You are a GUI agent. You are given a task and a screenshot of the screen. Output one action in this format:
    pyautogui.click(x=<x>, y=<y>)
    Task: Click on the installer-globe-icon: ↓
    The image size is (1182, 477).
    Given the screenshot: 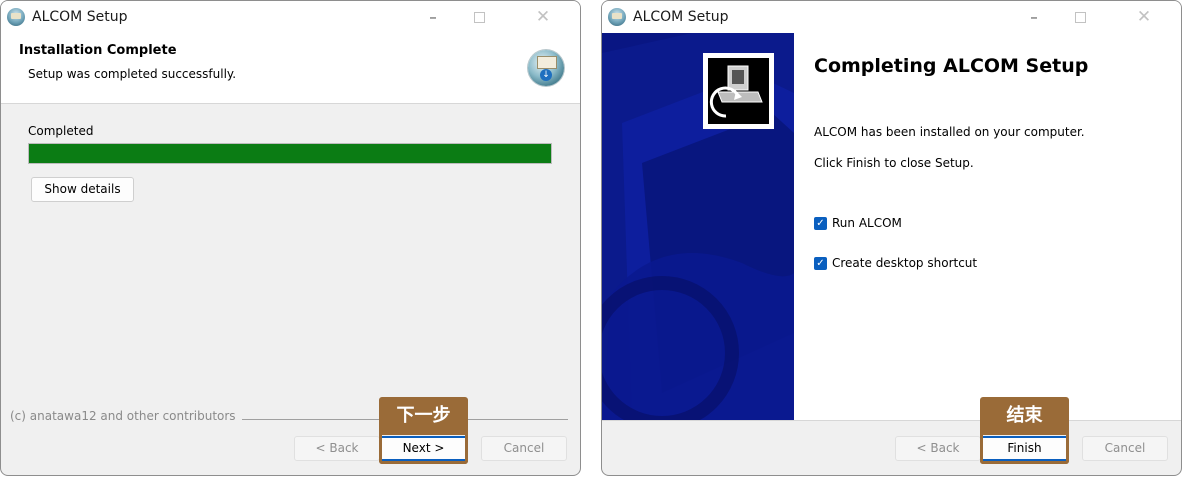 What is the action you would take?
    pyautogui.click(x=546, y=68)
    